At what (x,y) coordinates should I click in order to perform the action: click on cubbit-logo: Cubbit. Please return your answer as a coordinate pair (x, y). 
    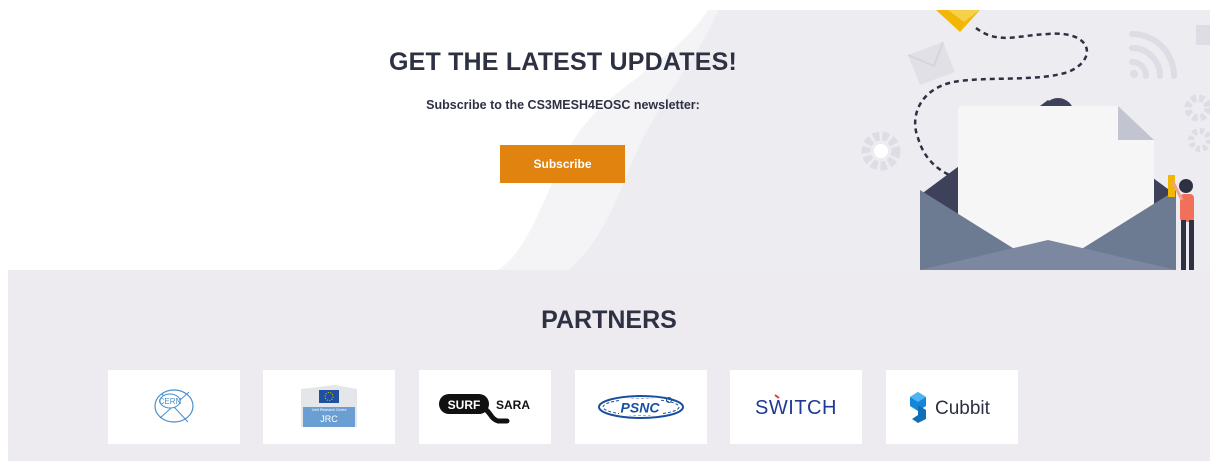
    Looking at the image, I should click on (950, 407).